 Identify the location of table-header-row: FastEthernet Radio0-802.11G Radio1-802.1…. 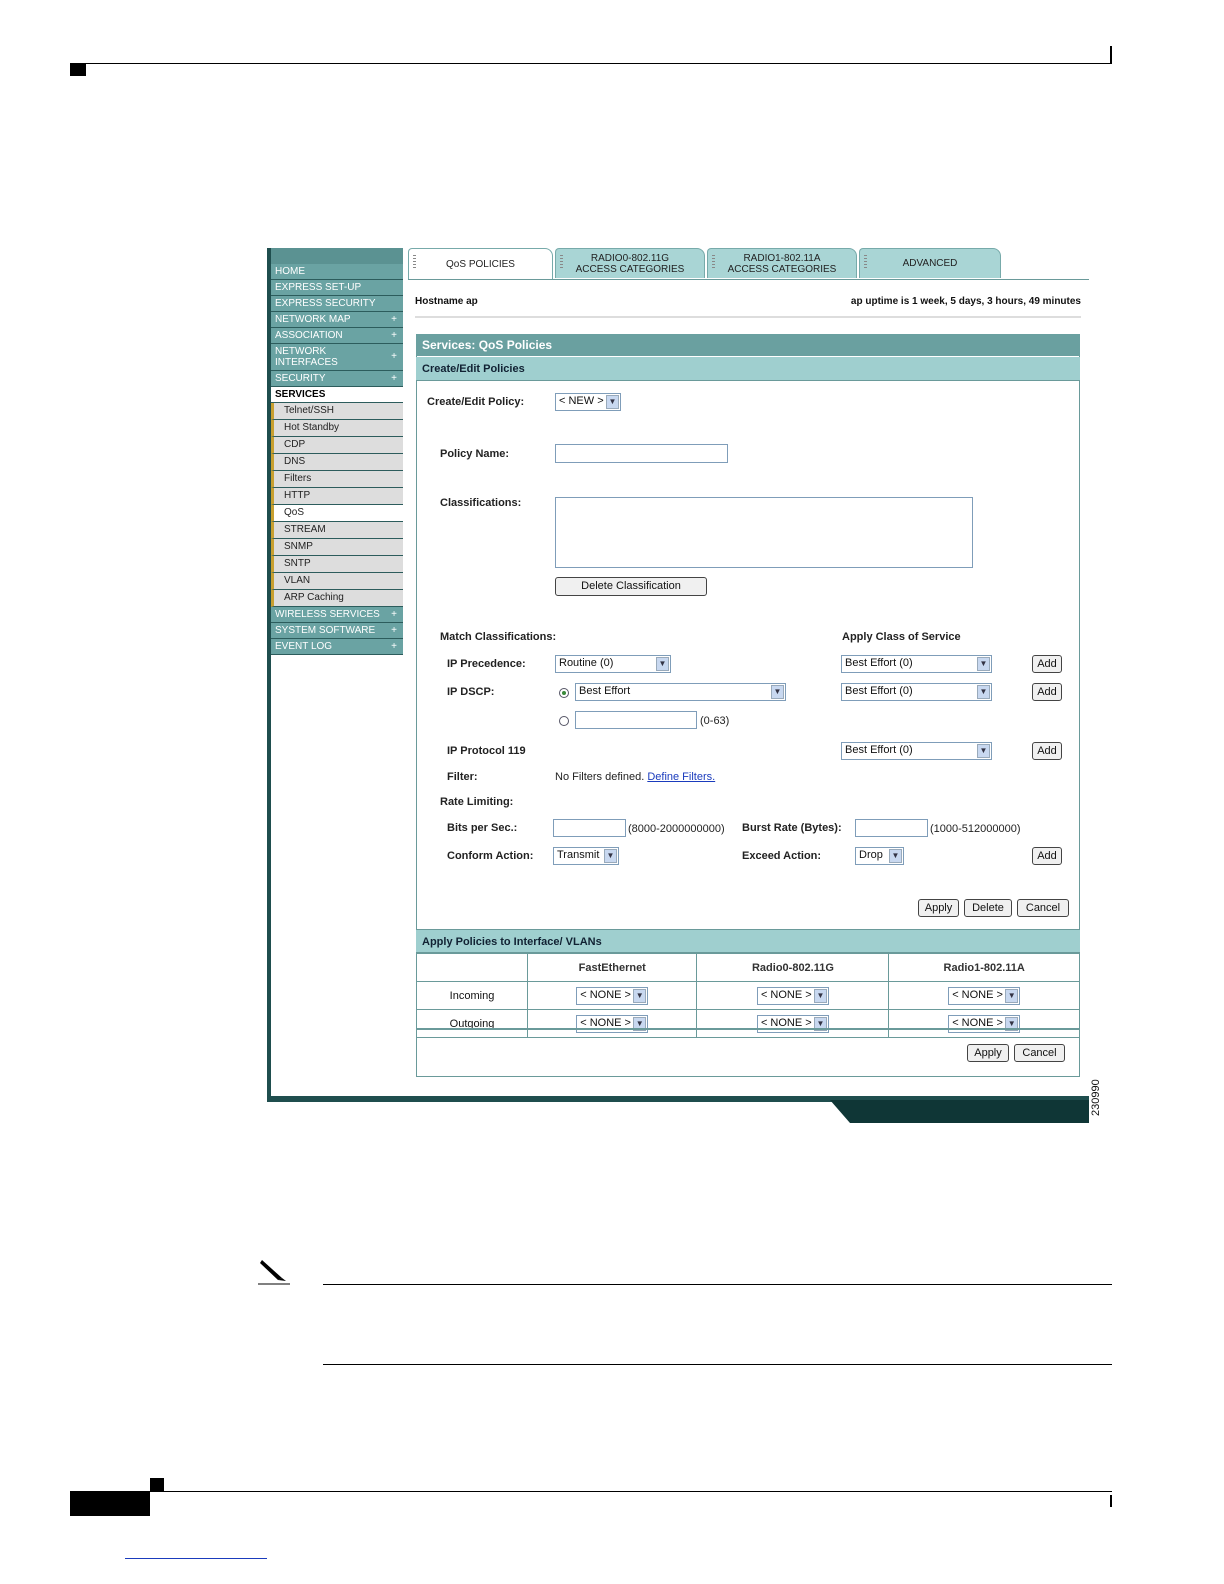
(748, 967).